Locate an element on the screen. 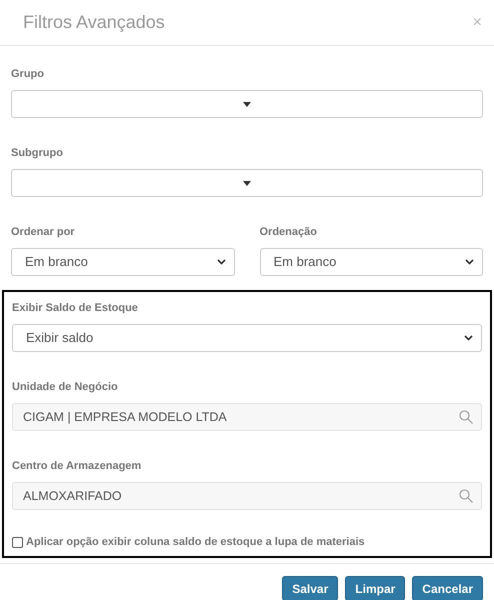  checkbox-option: Aplicar opção exibir coluna saldo de estoque a lupa de materiais is located at coordinates (247, 542).